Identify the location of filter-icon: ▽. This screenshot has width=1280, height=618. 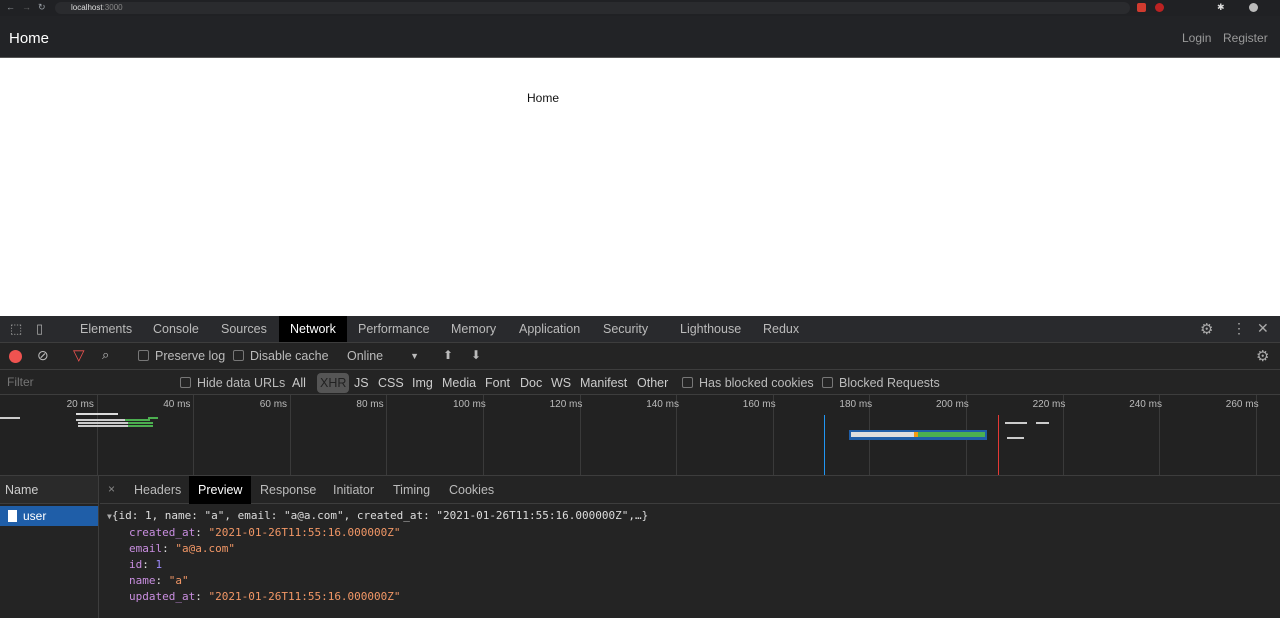
(79, 355).